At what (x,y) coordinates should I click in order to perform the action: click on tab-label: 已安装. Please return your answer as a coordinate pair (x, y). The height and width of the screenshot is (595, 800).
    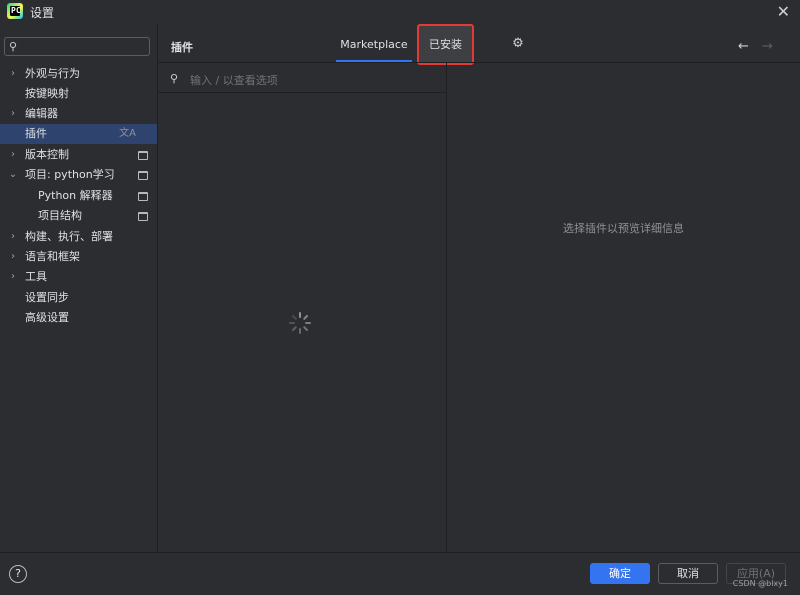
    Looking at the image, I should click on (445, 44).